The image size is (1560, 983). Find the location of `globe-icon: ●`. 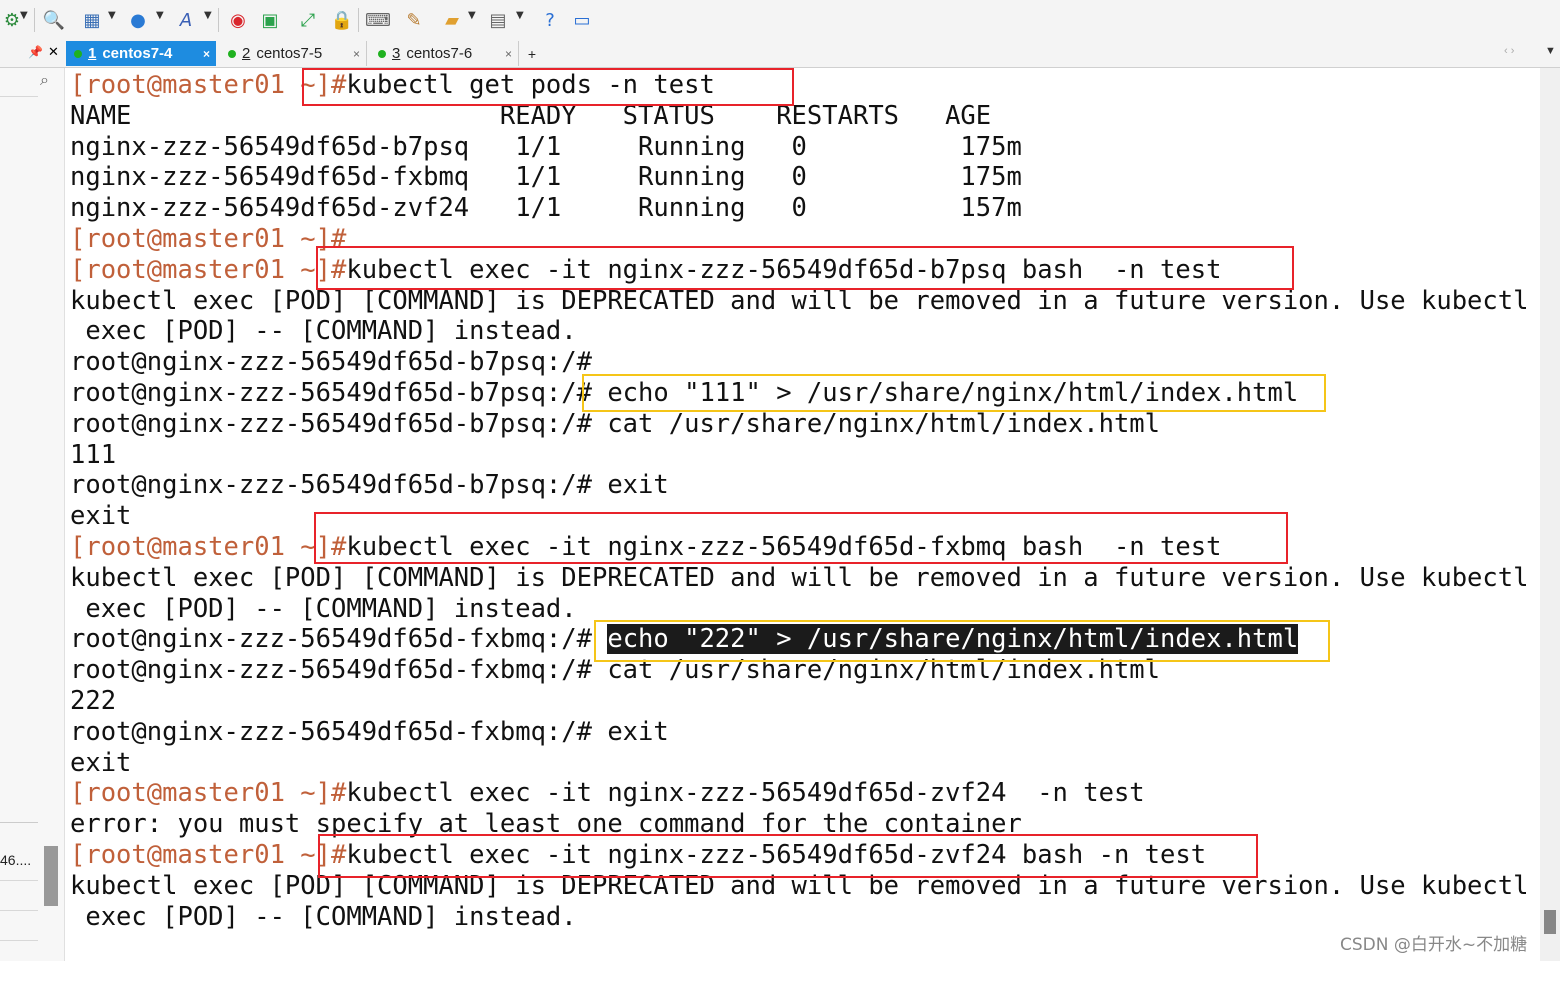

globe-icon: ● is located at coordinates (138, 20).